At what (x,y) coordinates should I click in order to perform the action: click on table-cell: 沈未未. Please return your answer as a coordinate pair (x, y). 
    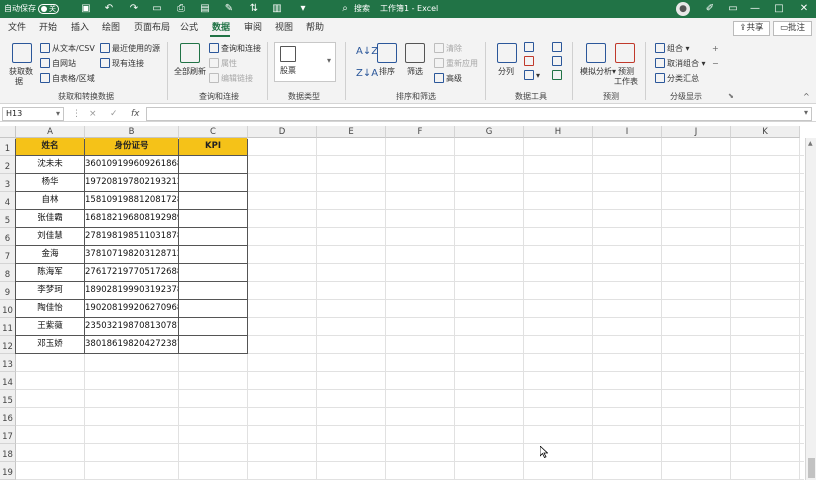
    Looking at the image, I should click on (50, 164).